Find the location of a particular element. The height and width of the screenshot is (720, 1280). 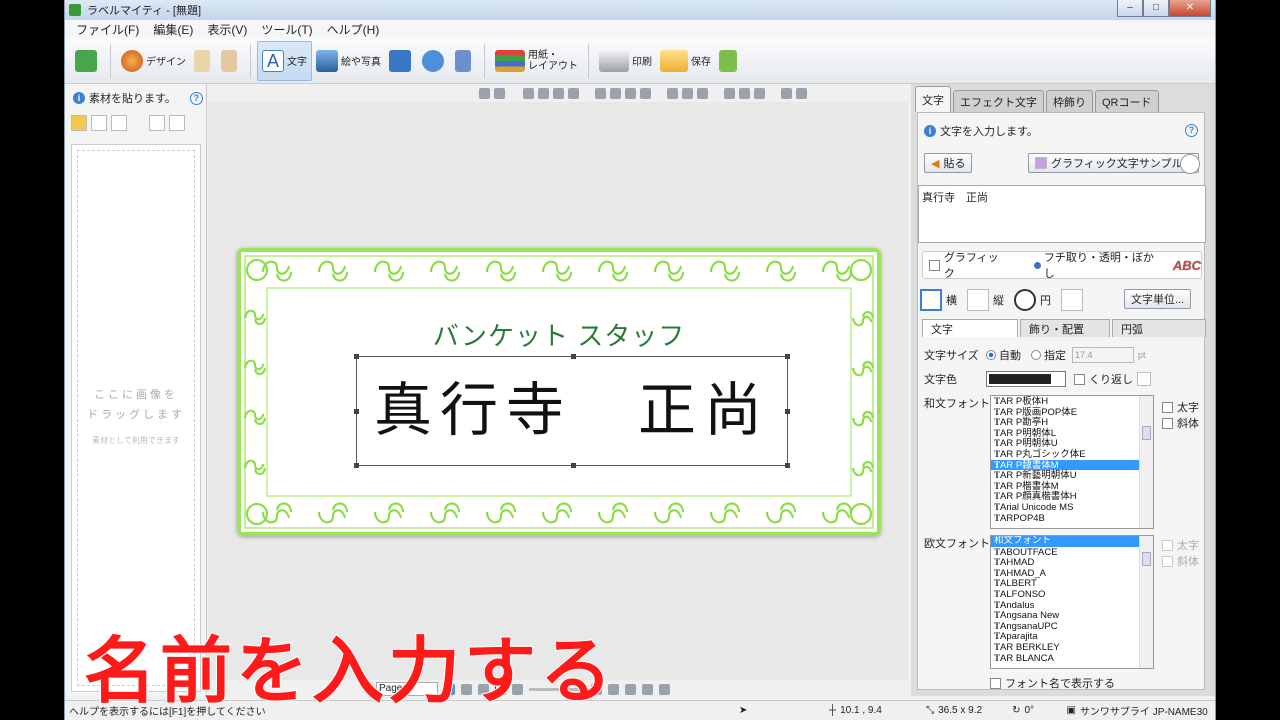

en-list-item: TAR BERKLEY is located at coordinates (1072, 647).